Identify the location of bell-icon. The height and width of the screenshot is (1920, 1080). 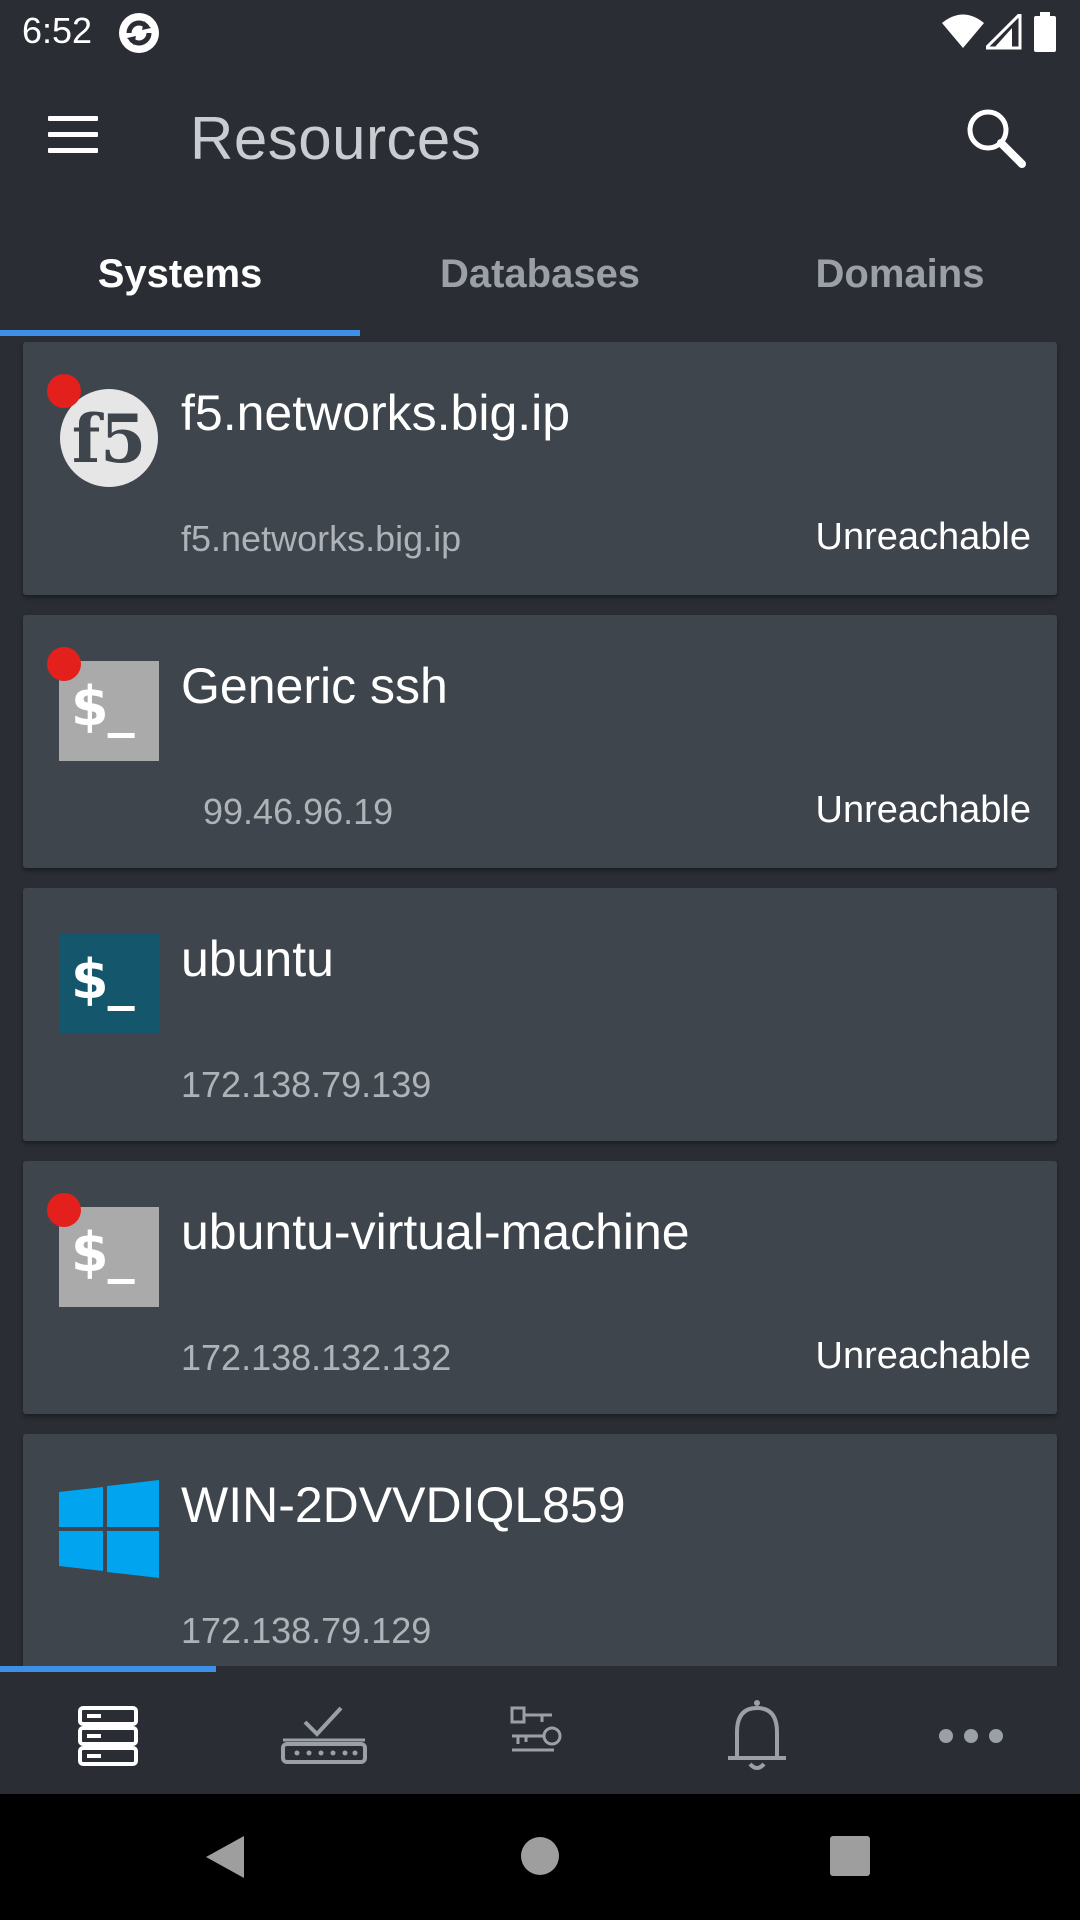
(757, 1736).